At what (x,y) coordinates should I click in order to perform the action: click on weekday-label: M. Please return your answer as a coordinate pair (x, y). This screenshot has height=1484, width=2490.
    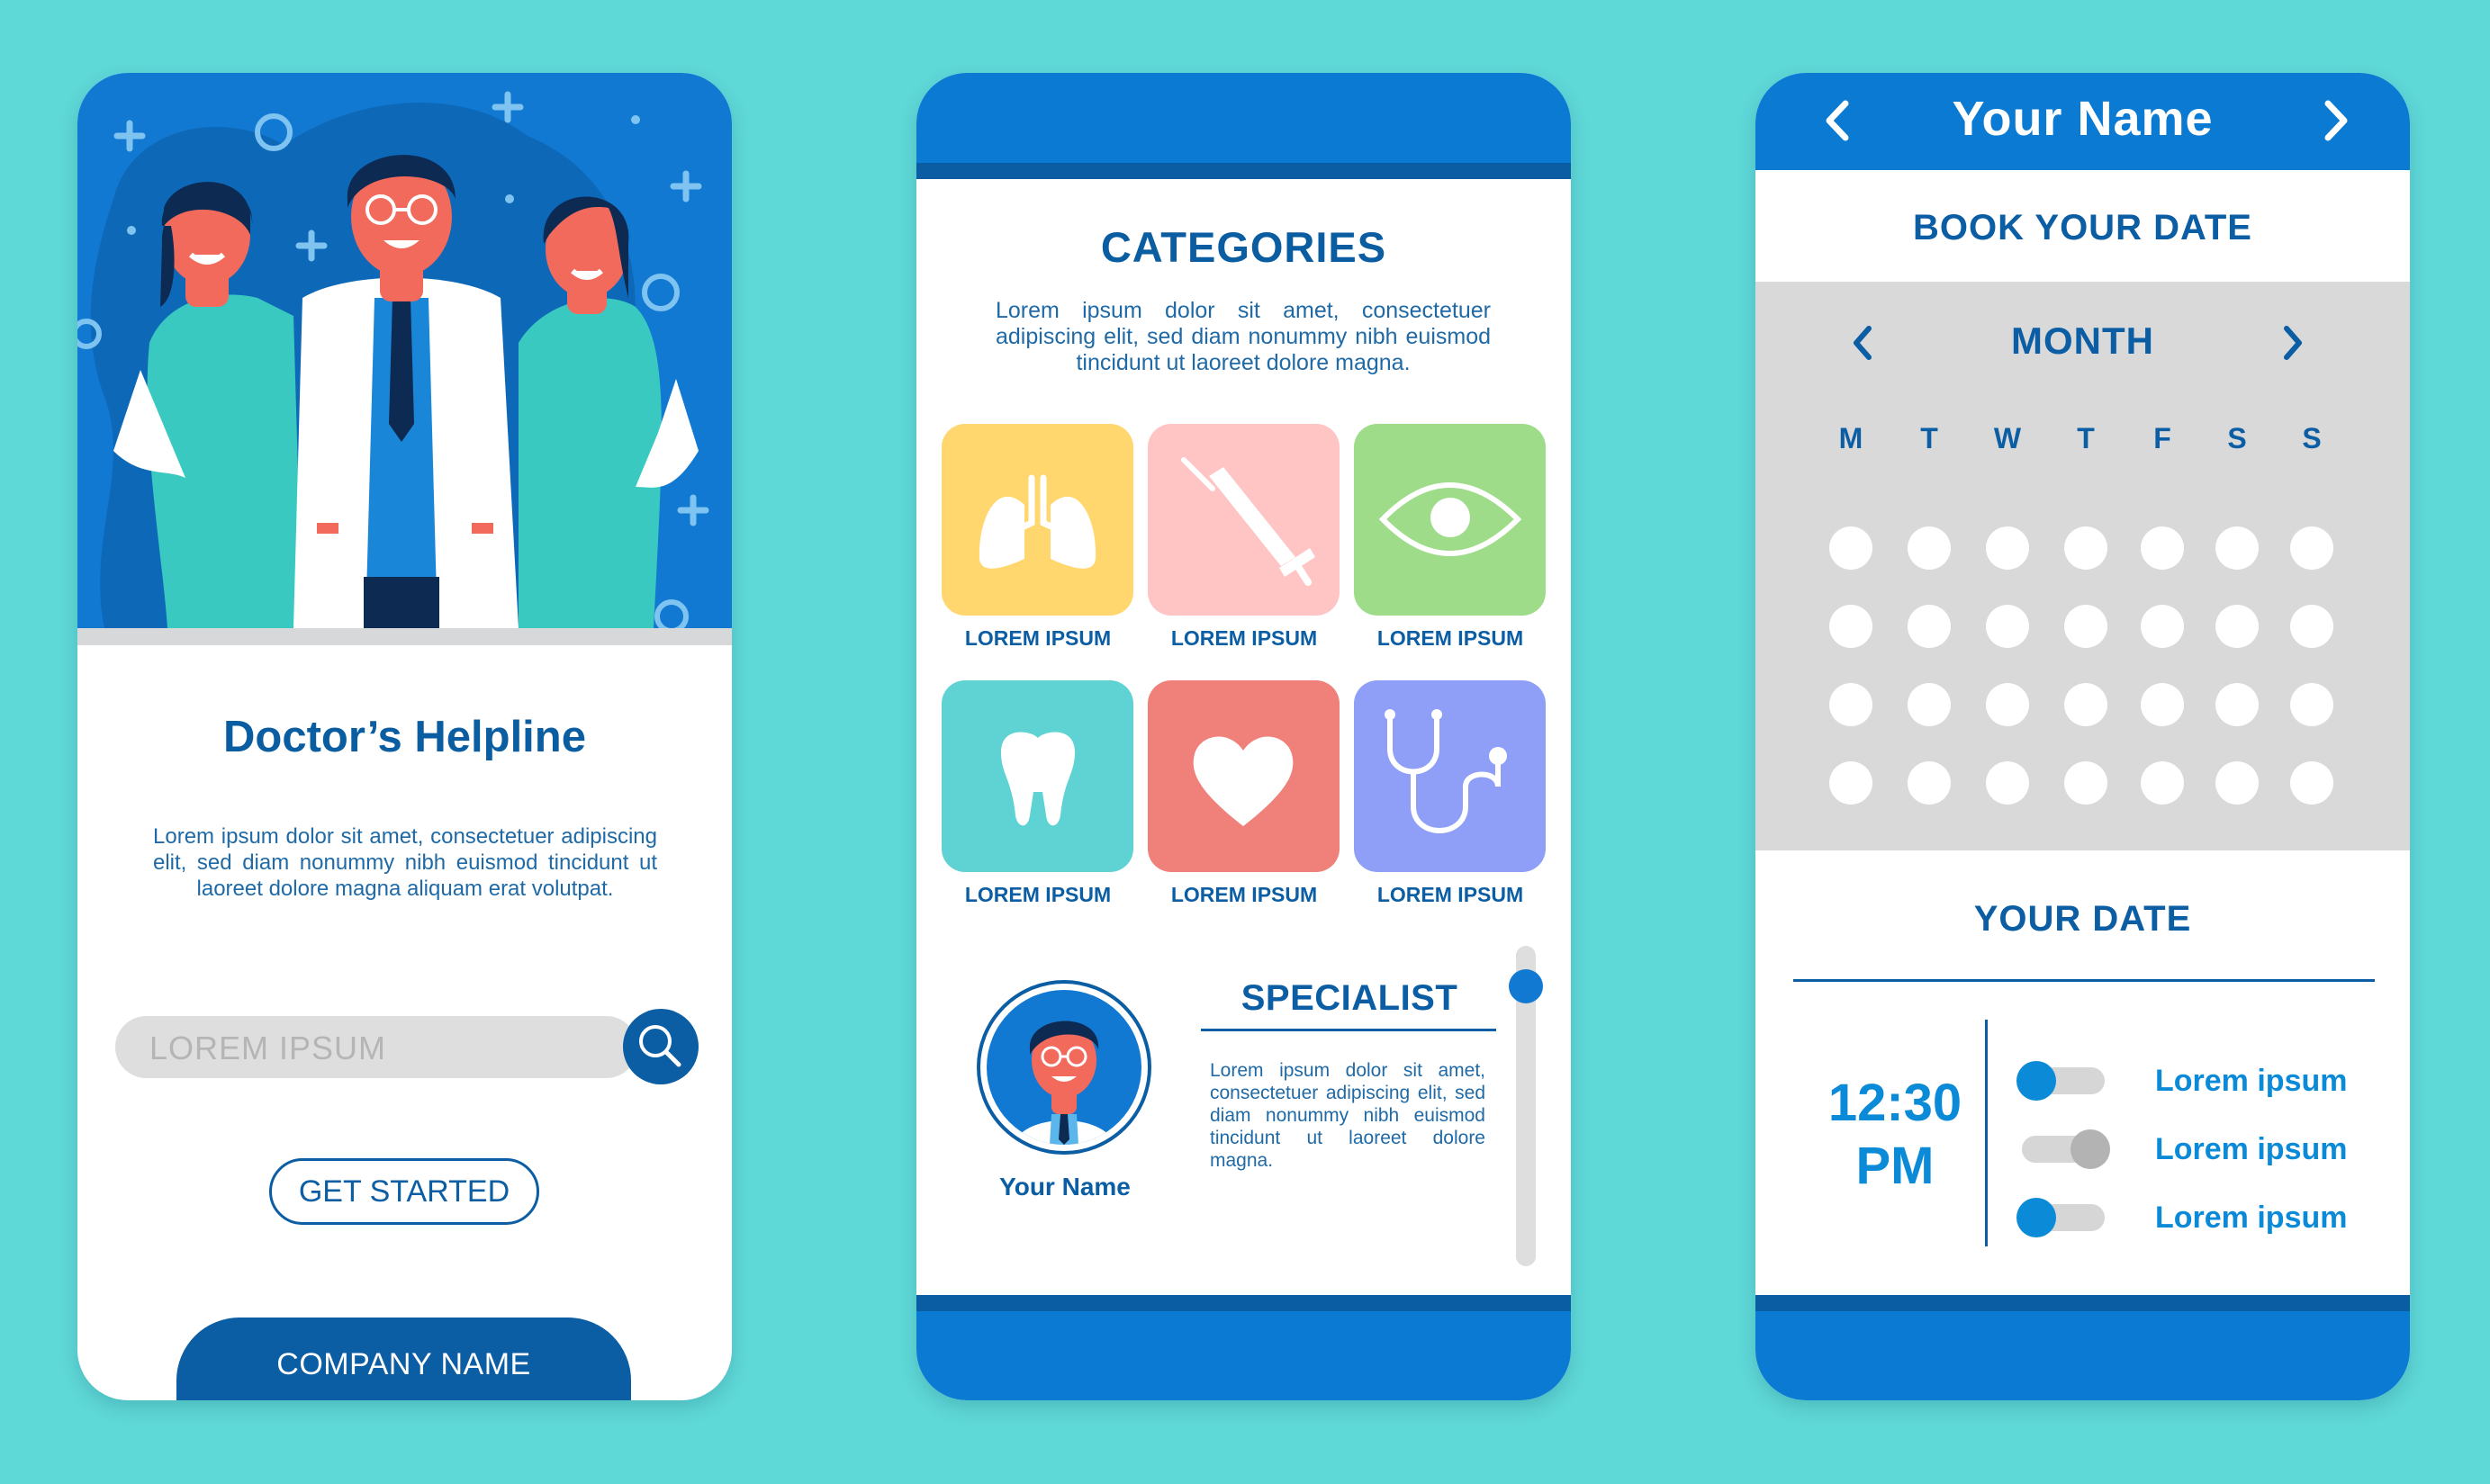
    Looking at the image, I should click on (1851, 438).